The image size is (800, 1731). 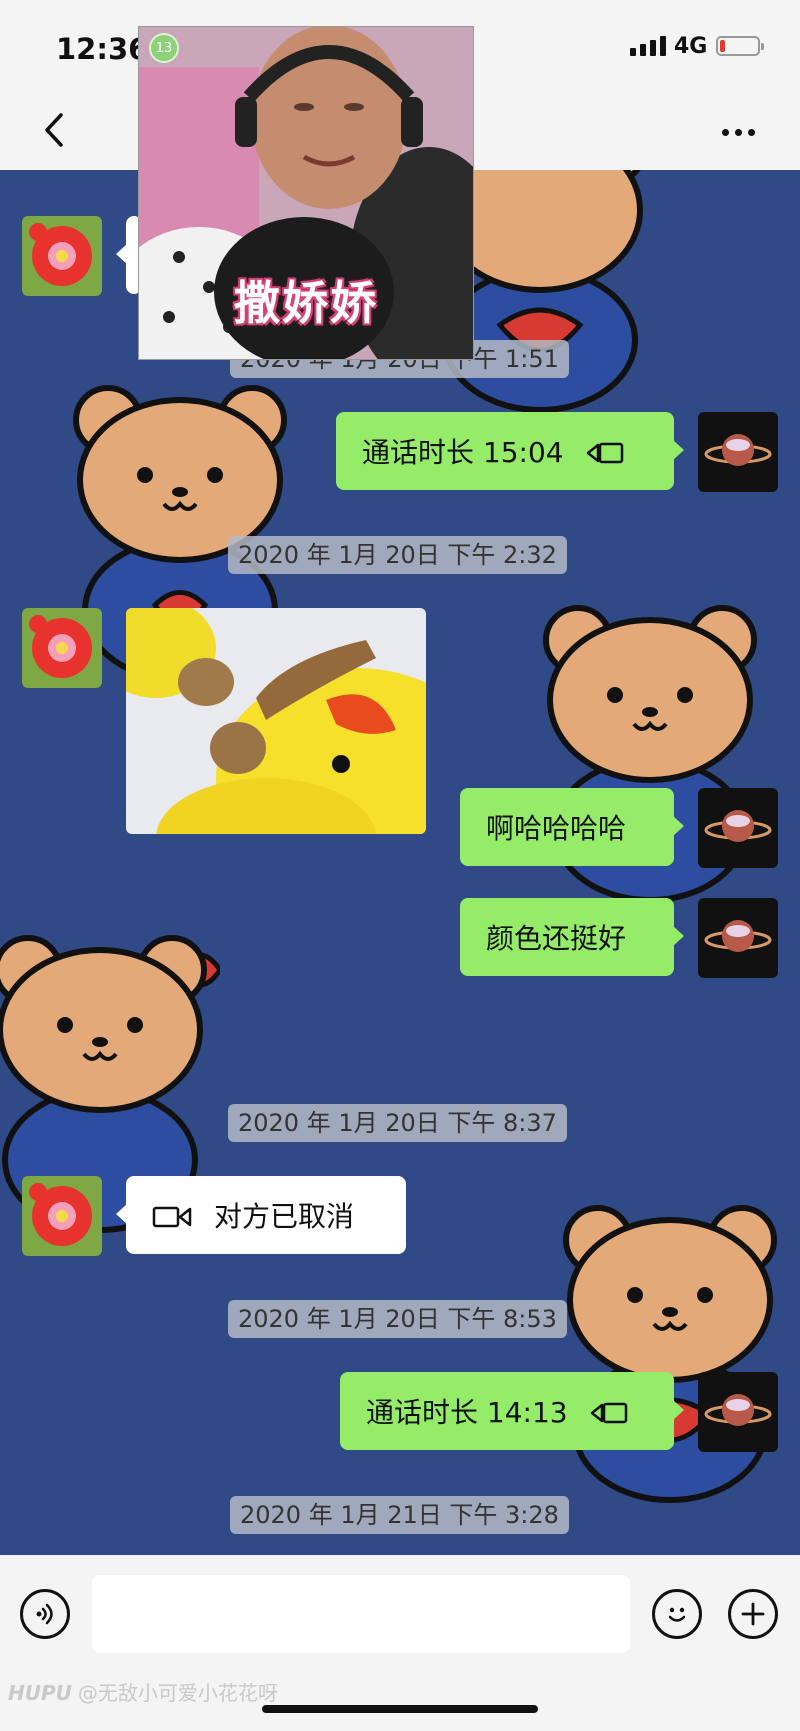 What do you see at coordinates (463, 452) in the screenshot?
I see `call-duration-text: 通话时长 15:04` at bounding box center [463, 452].